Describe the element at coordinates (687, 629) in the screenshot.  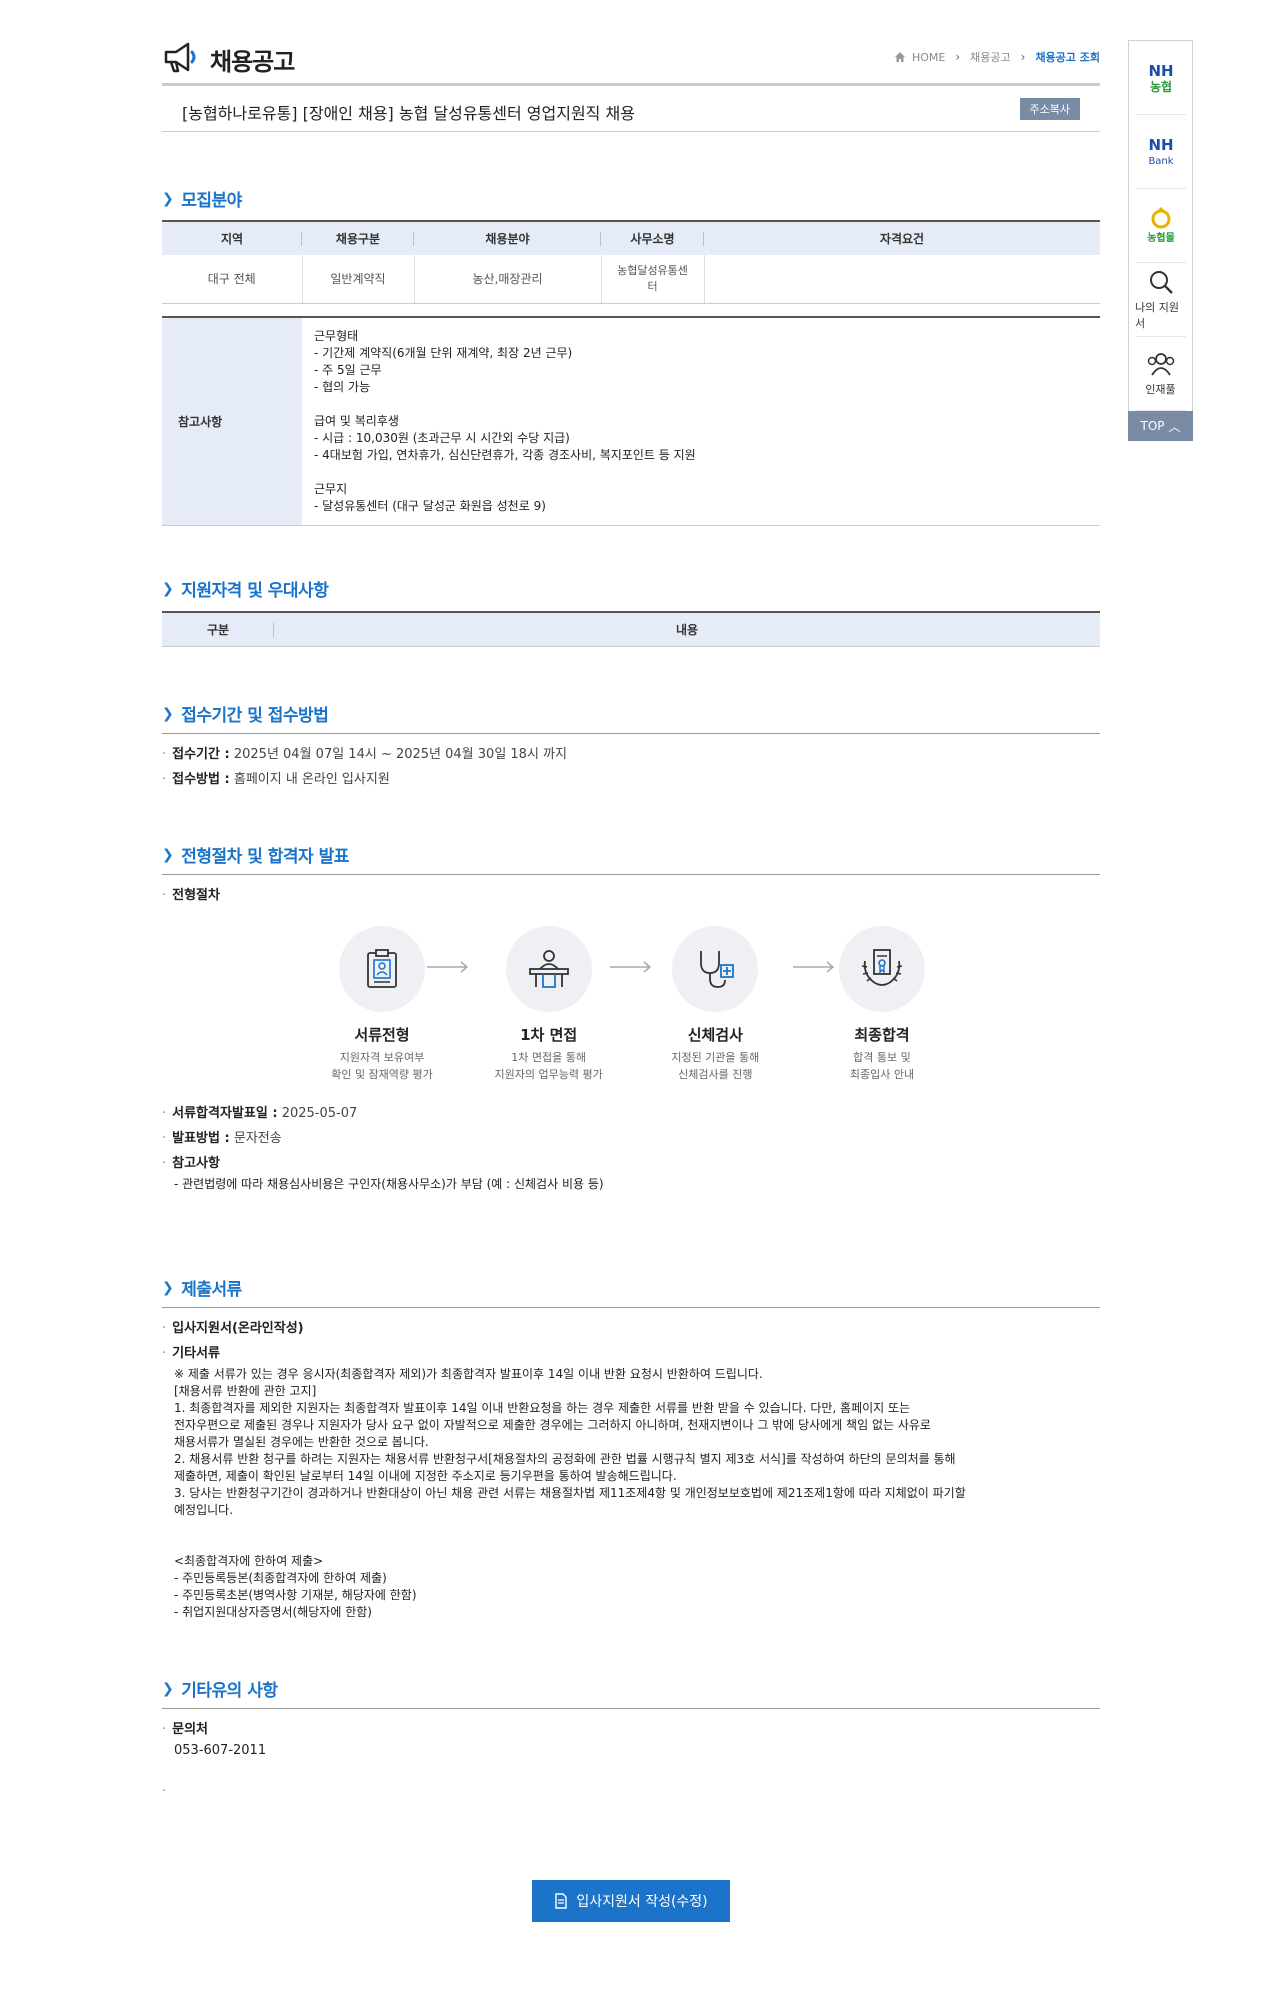
I see `column-header: 내용` at that location.